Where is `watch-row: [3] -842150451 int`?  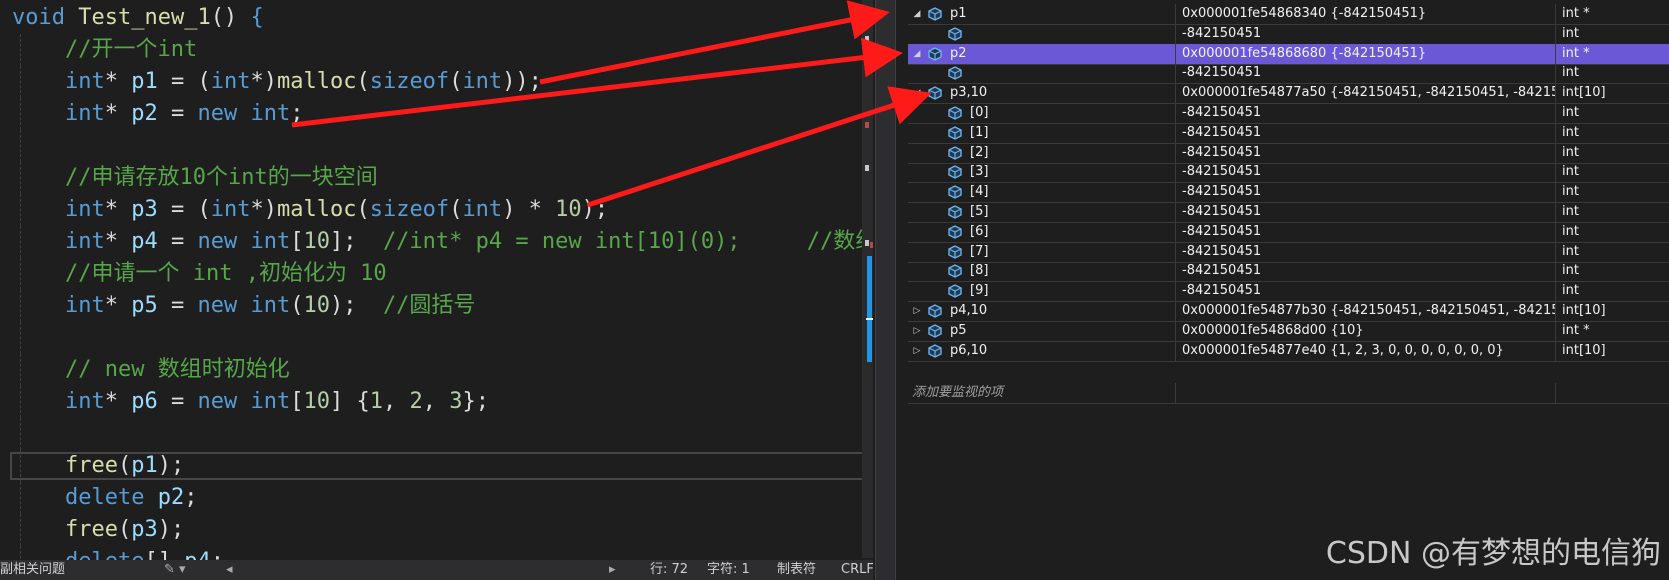 watch-row: [3] -842150451 int is located at coordinates (1288, 173).